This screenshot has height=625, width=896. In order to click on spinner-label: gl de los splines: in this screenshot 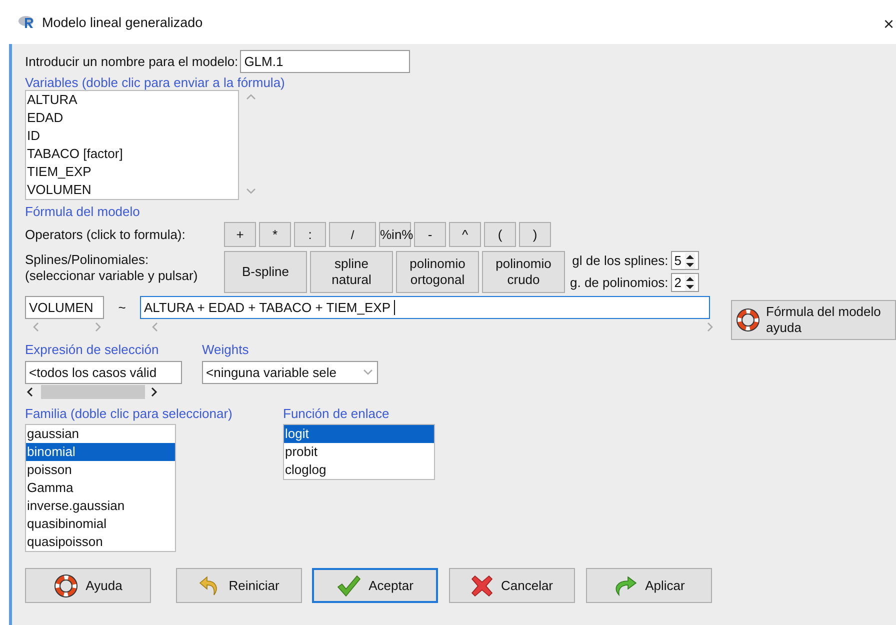, I will do `click(620, 260)`.